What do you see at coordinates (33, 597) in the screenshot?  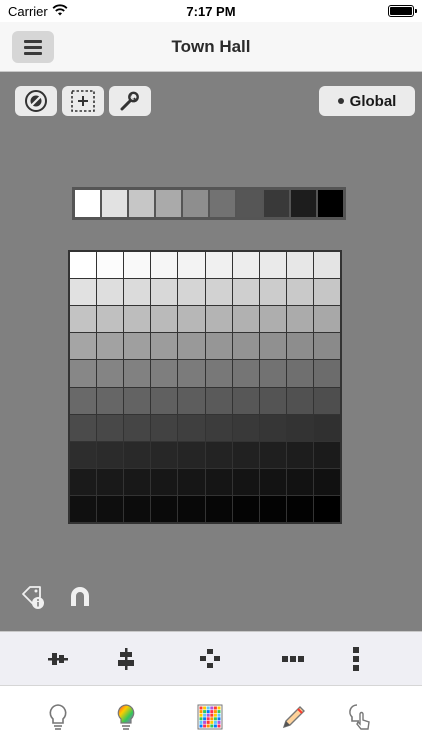 I see `tag-info-icon` at bounding box center [33, 597].